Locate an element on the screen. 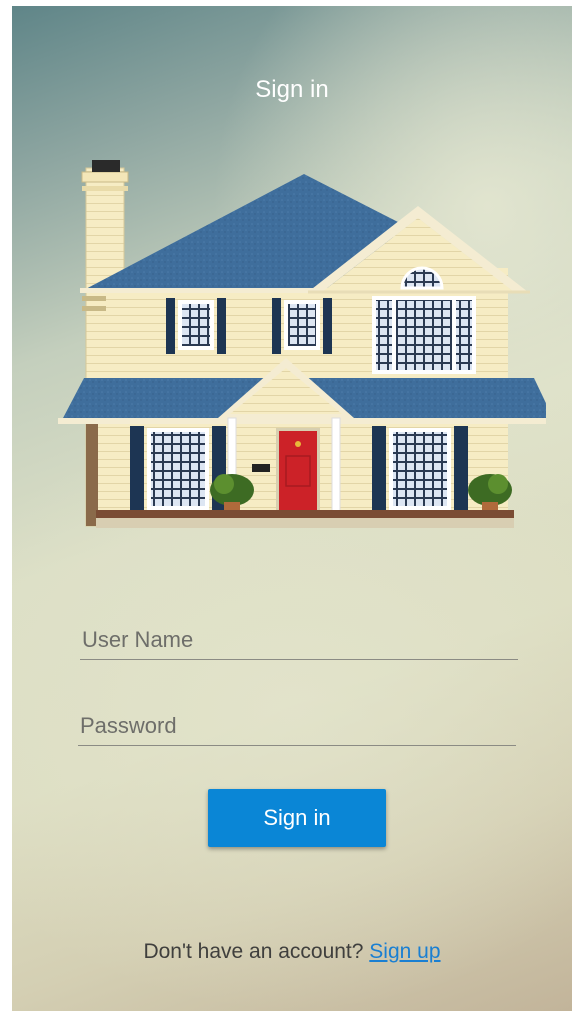  page-title: Sign in is located at coordinates (292, 89).